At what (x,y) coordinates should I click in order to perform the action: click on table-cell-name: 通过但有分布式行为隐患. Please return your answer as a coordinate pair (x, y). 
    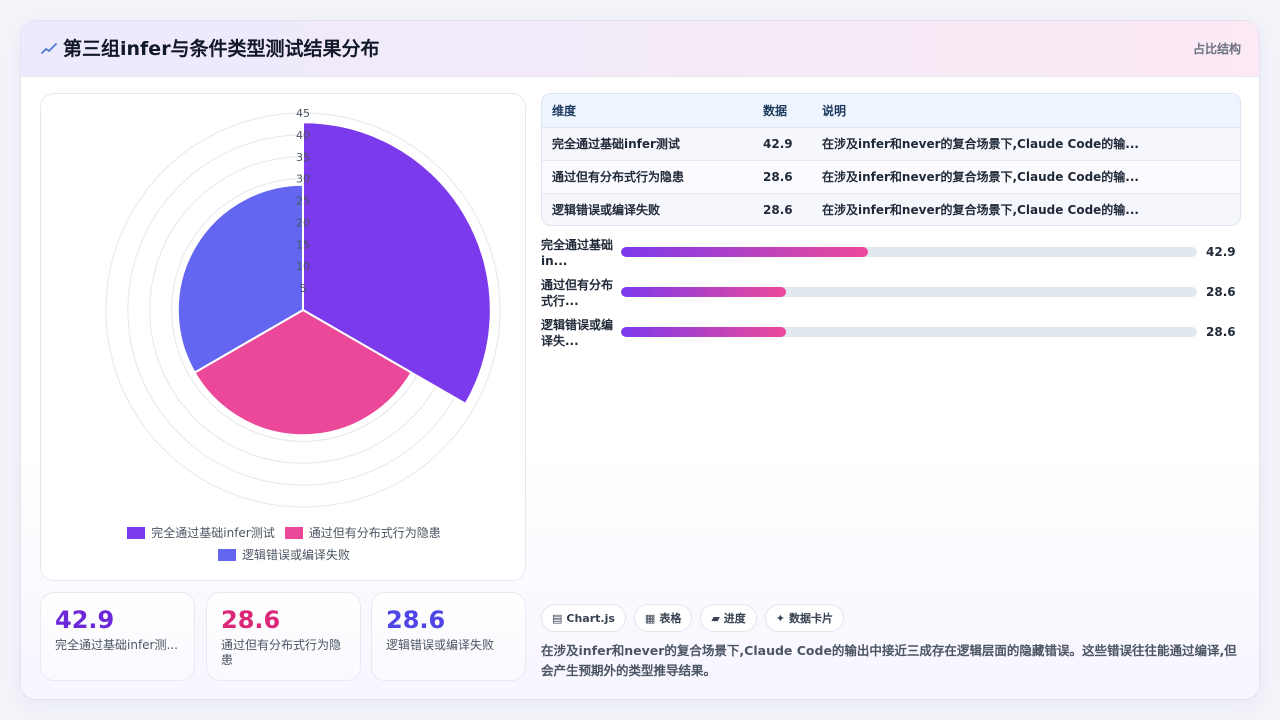
    Looking at the image, I should click on (647, 177).